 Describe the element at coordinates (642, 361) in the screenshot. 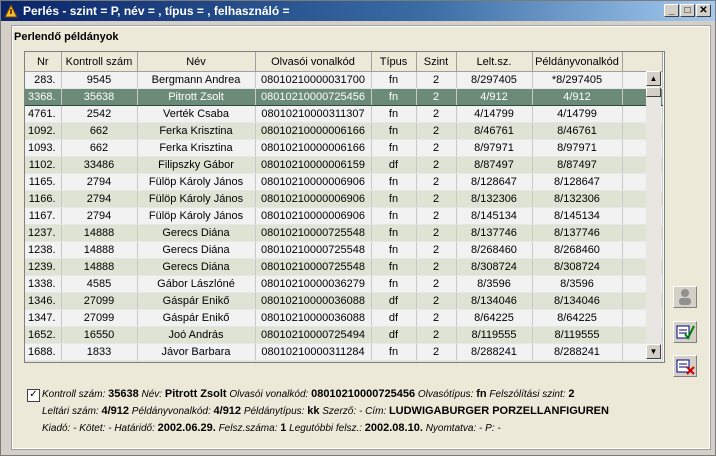

I see `table-cell-filler` at that location.